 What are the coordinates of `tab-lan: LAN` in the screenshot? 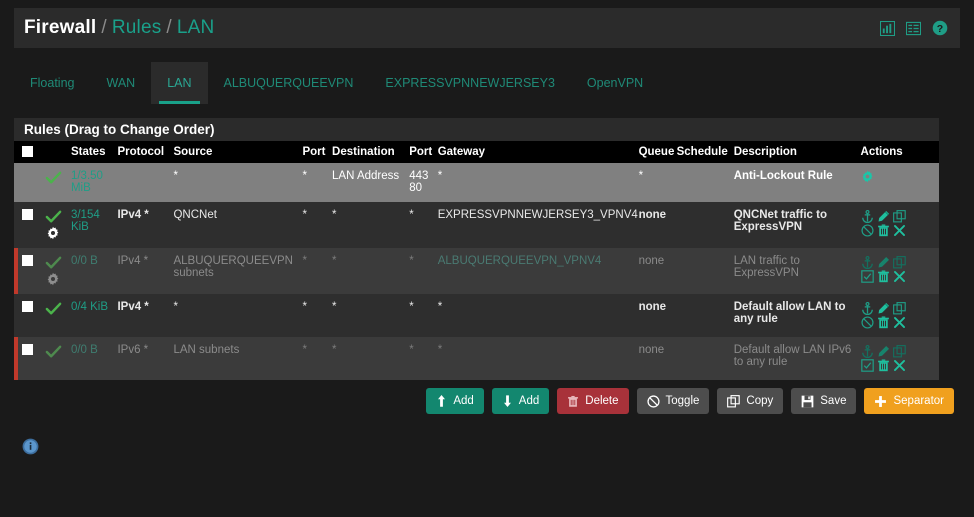 It's located at (179, 83).